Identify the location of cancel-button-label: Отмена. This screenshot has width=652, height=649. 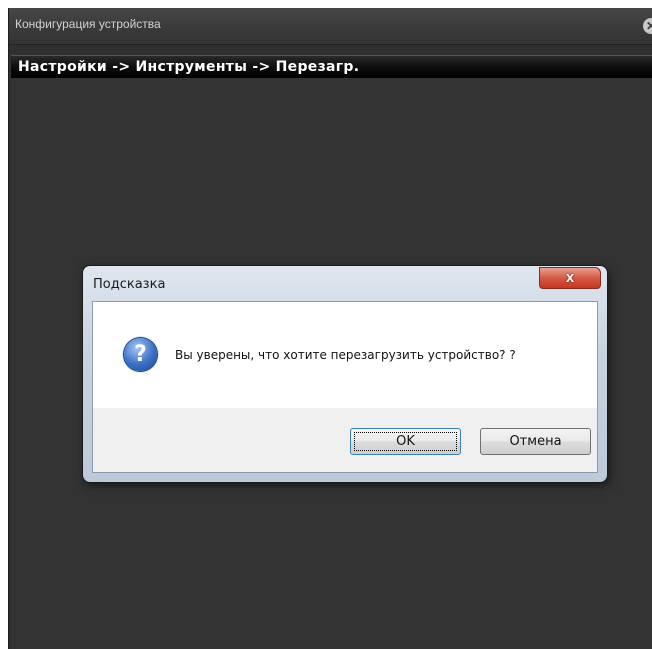
(535, 441).